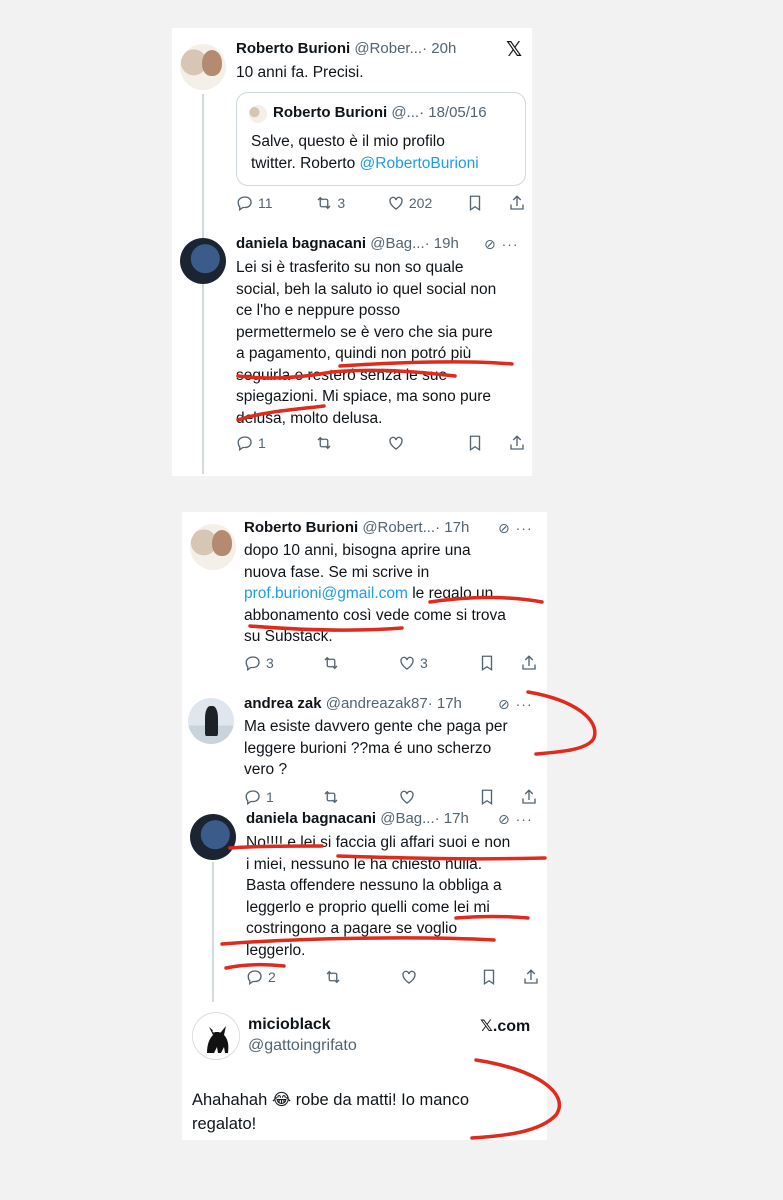 The height and width of the screenshot is (1200, 783). What do you see at coordinates (357, 550) in the screenshot?
I see `tweet-line: dopo 10 anni, bisogna aprire una` at bounding box center [357, 550].